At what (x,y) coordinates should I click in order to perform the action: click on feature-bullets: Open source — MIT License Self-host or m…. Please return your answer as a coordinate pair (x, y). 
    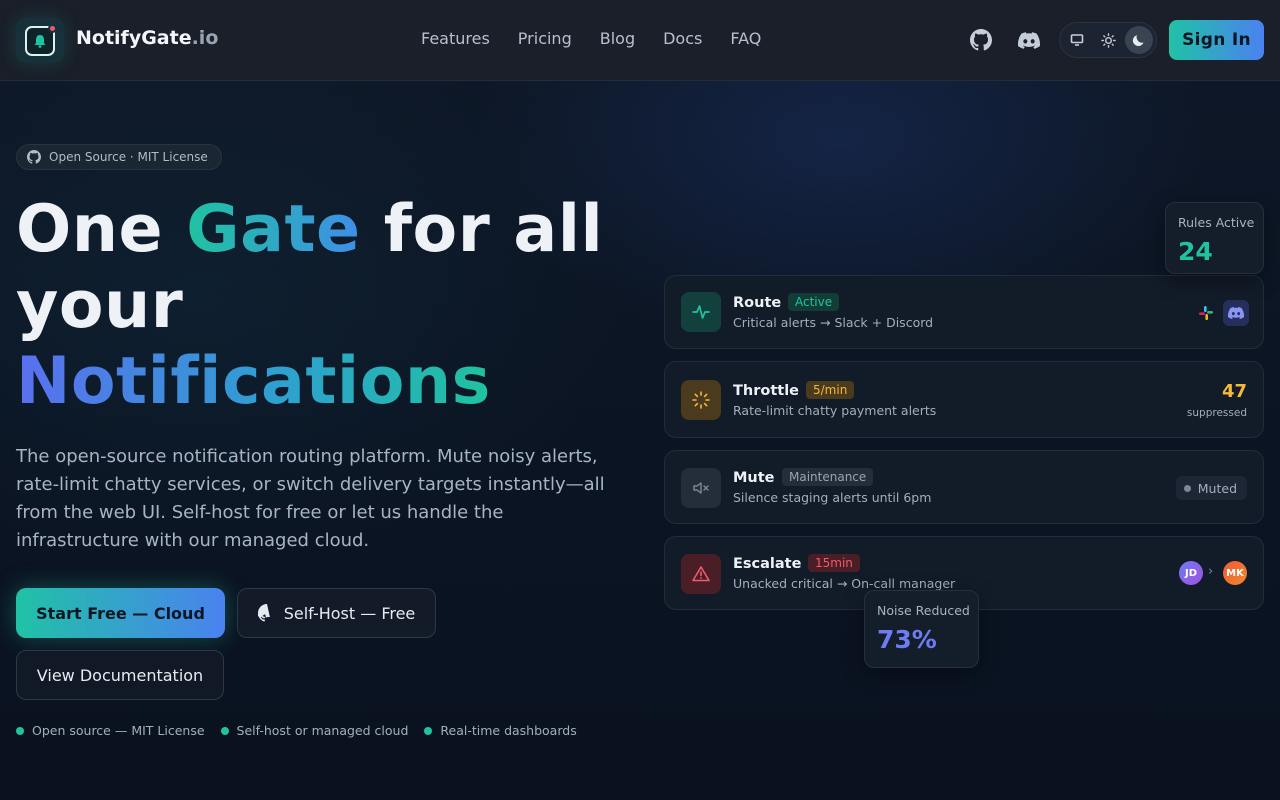
    Looking at the image, I should click on (296, 730).